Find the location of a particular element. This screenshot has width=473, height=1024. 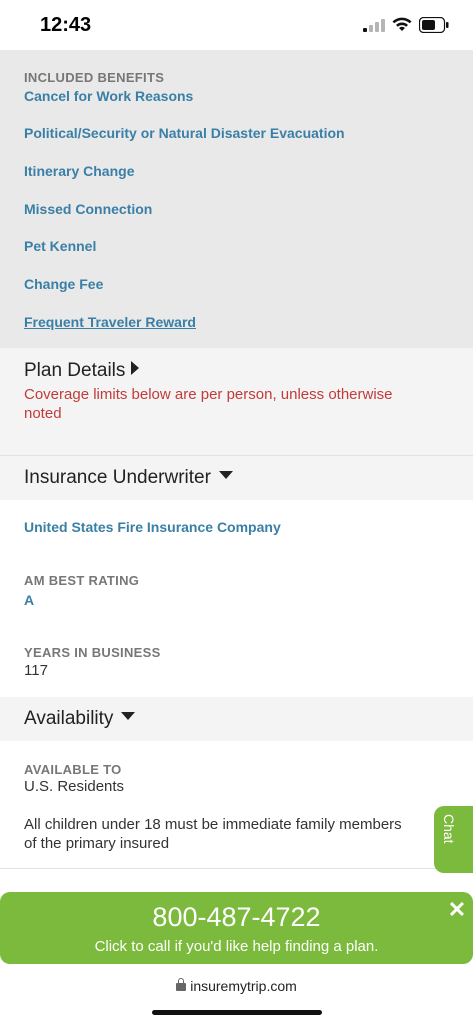

benefit-change-fee: Change Fee is located at coordinates (63, 284).